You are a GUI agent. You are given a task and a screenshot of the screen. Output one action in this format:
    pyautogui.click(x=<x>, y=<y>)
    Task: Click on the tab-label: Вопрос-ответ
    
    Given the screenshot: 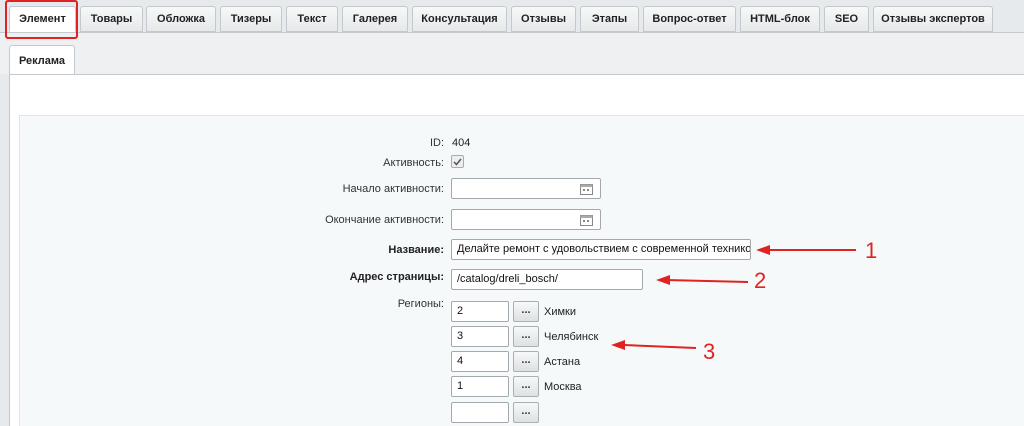 What is the action you would take?
    pyautogui.click(x=689, y=19)
    